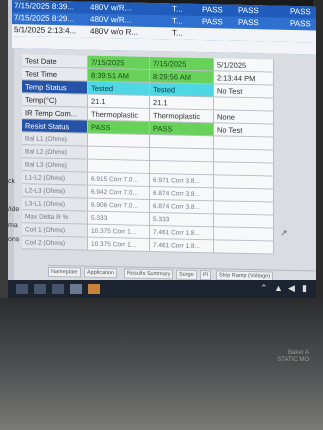 Image resolution: width=323 pixels, height=430 pixels. I want to click on left-label: ons, so click(14, 240).